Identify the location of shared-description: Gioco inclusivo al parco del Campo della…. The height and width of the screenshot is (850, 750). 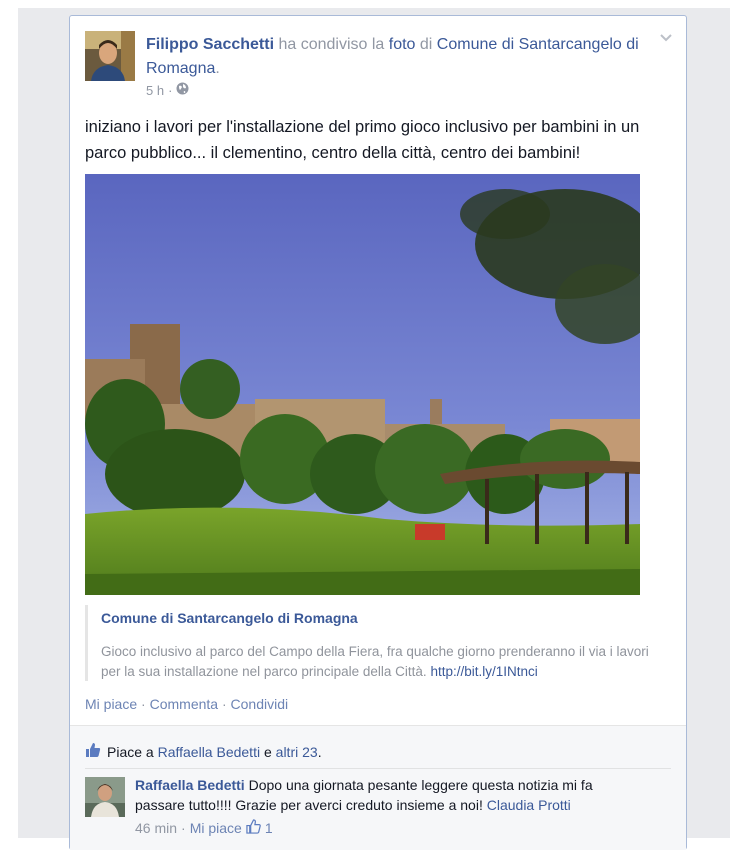
(385, 662).